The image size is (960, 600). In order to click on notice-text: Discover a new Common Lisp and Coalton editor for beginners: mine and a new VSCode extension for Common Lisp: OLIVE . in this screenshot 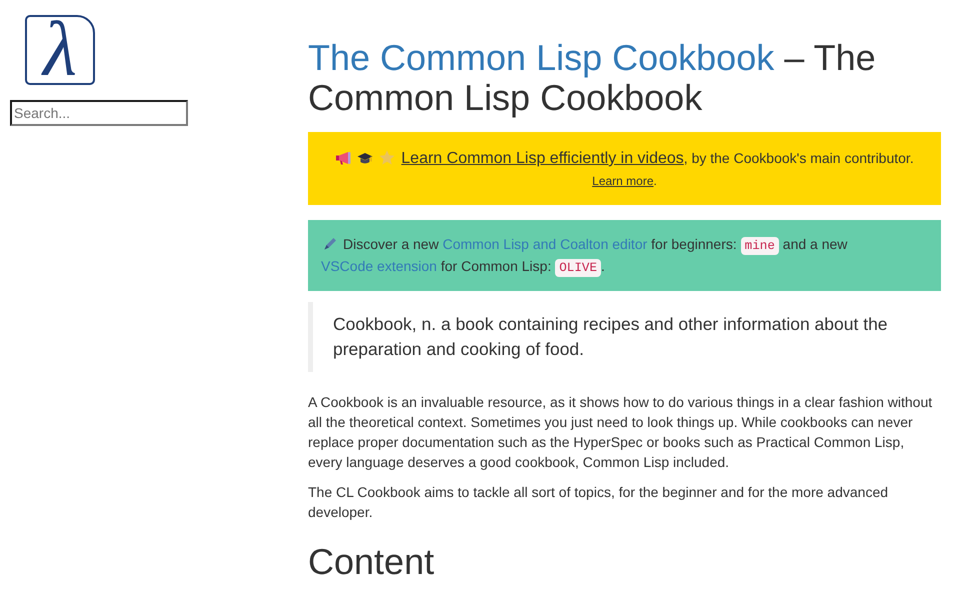, I will do `click(584, 256)`.